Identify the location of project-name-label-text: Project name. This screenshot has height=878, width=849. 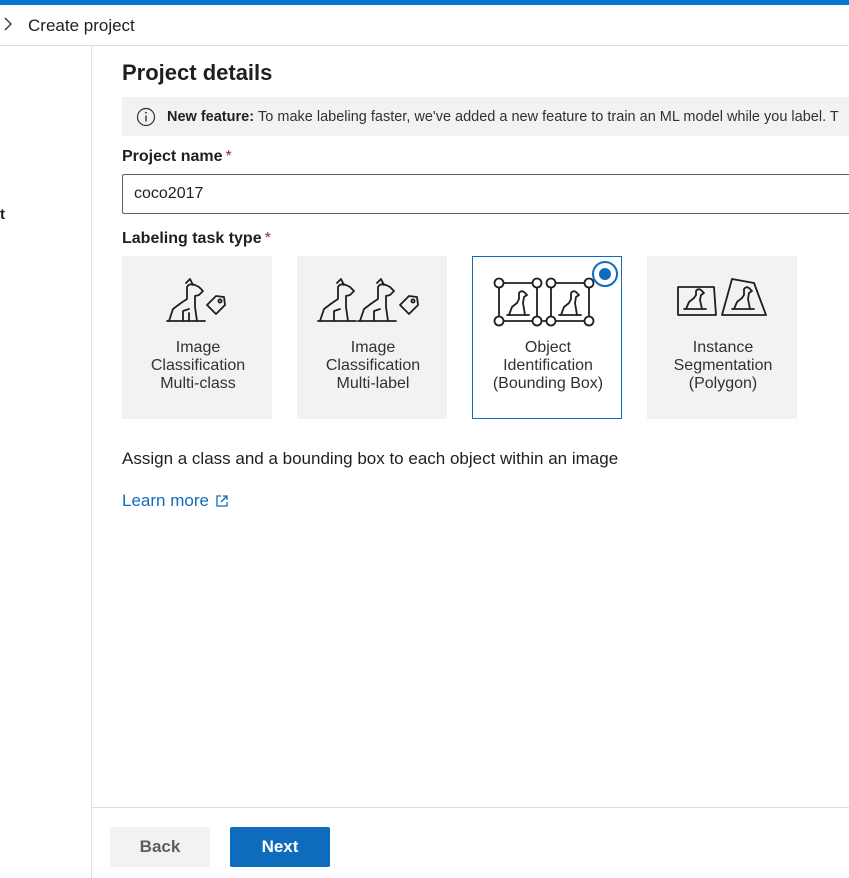
(172, 156).